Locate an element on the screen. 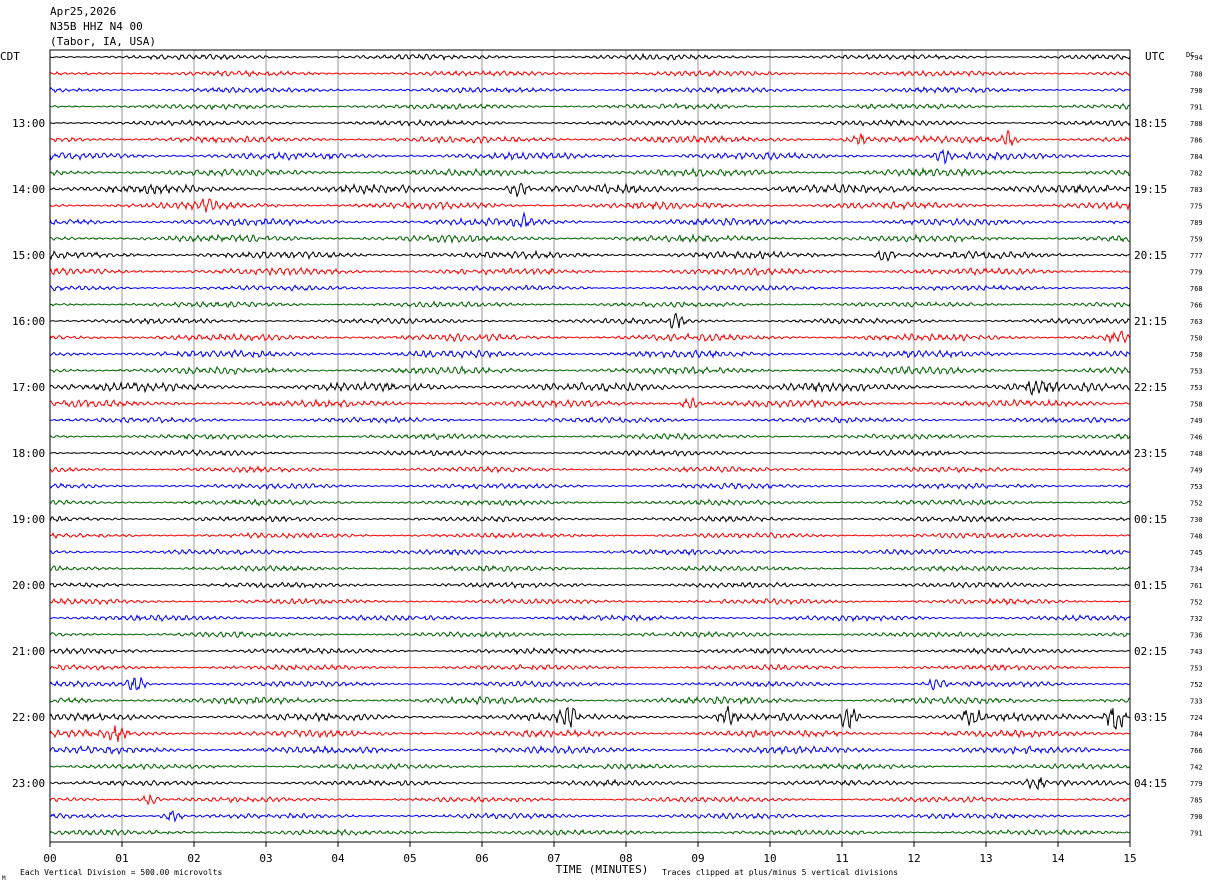 The height and width of the screenshot is (886, 1210). dc-offset-label: 724 is located at coordinates (1196, 718).